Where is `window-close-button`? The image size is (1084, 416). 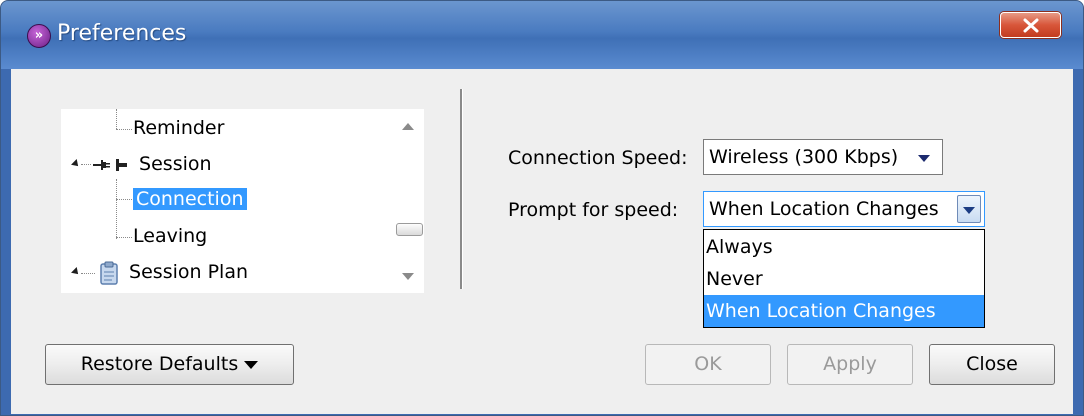 window-close-button is located at coordinates (1030, 25).